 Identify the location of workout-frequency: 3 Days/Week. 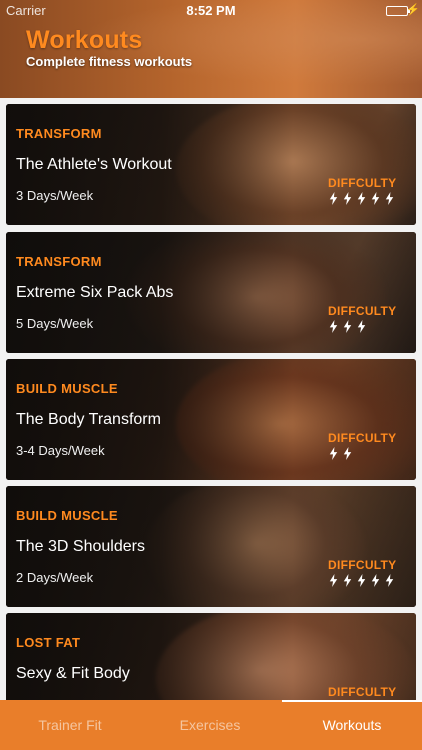
(55, 195).